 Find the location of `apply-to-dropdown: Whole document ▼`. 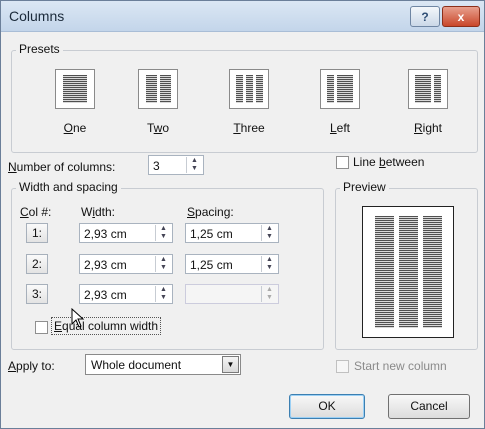

apply-to-dropdown: Whole document ▼ is located at coordinates (163, 364).